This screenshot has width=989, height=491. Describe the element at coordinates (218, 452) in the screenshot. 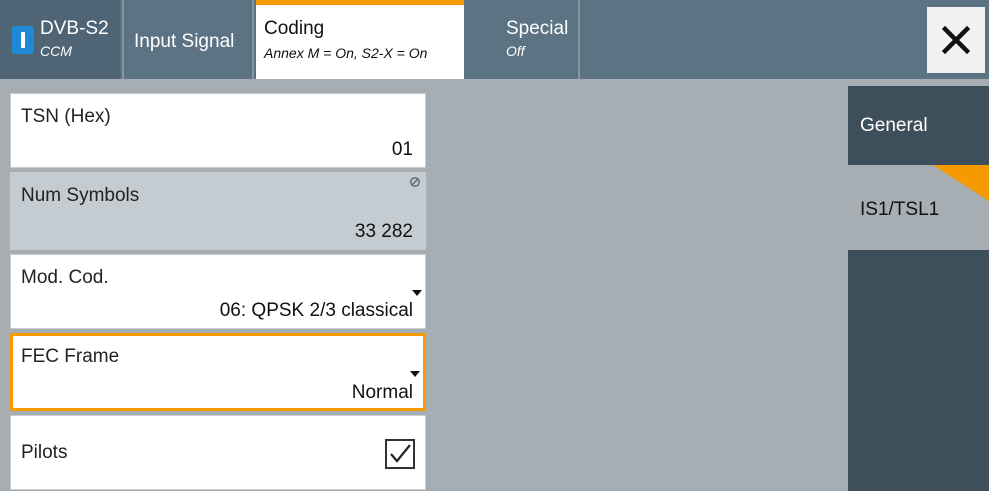

I see `pilots-field: Pilots` at that location.